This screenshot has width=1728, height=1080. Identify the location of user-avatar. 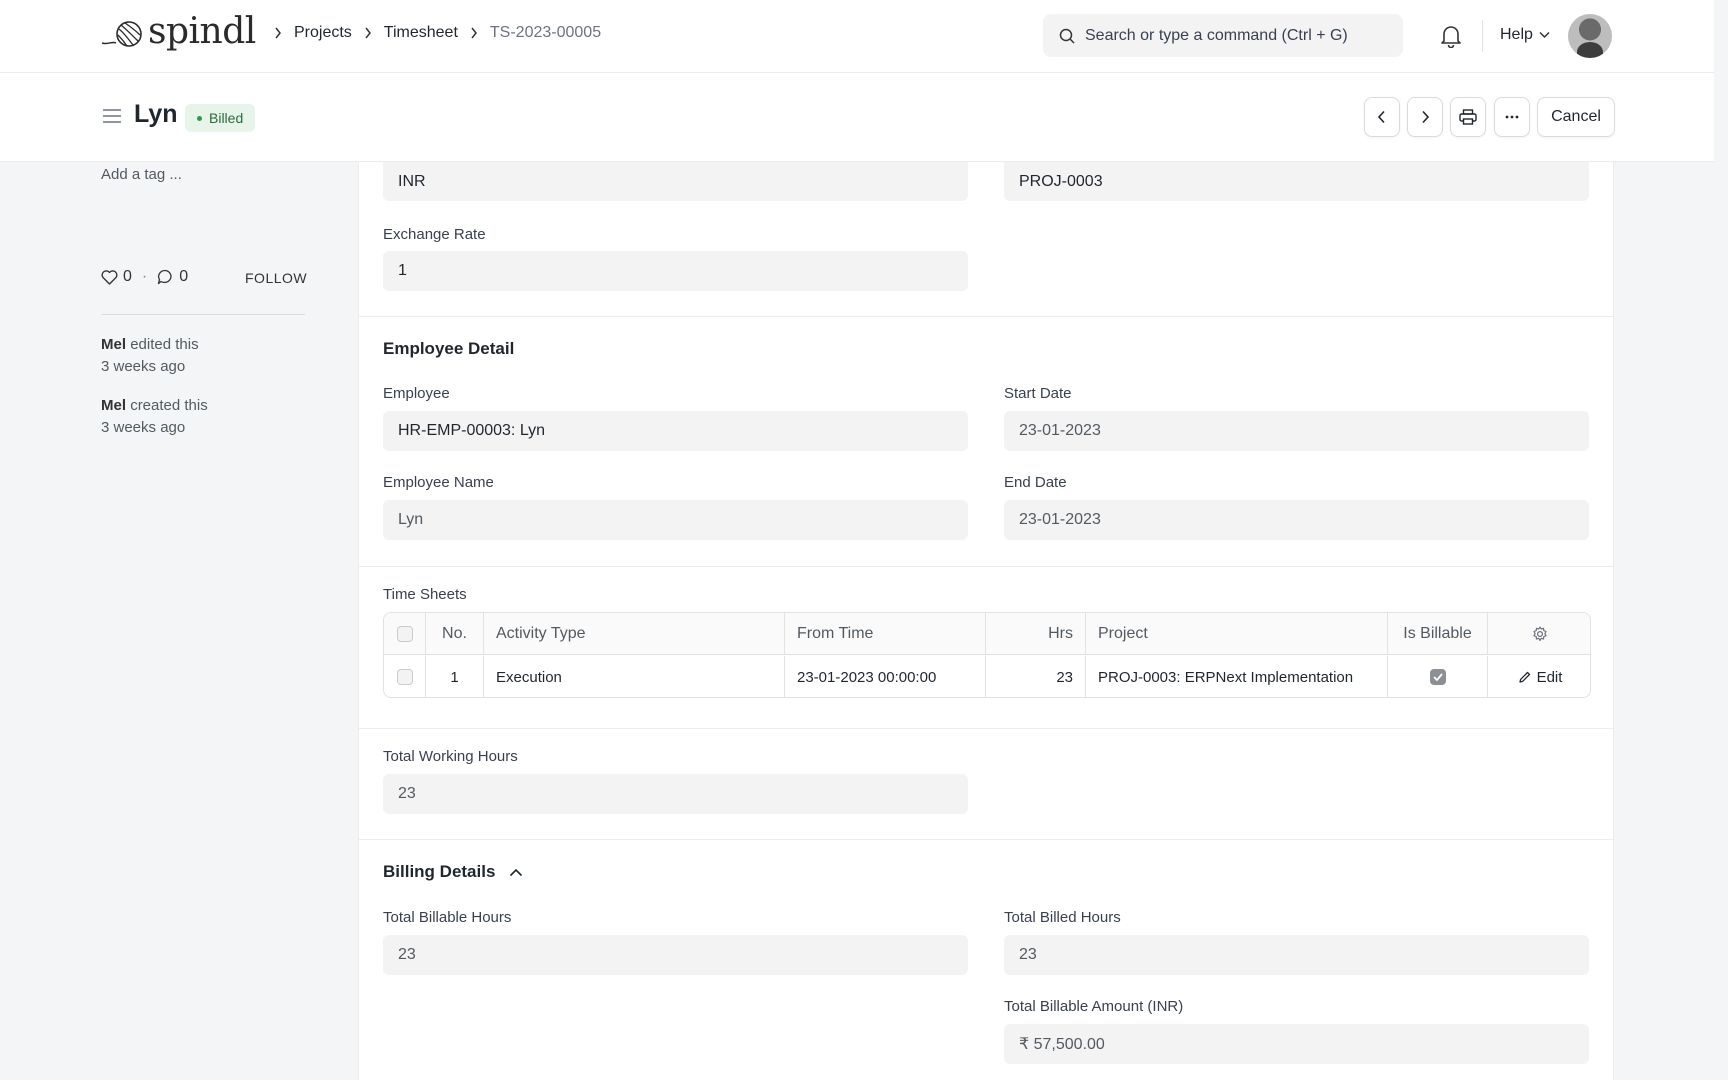
(1590, 36).